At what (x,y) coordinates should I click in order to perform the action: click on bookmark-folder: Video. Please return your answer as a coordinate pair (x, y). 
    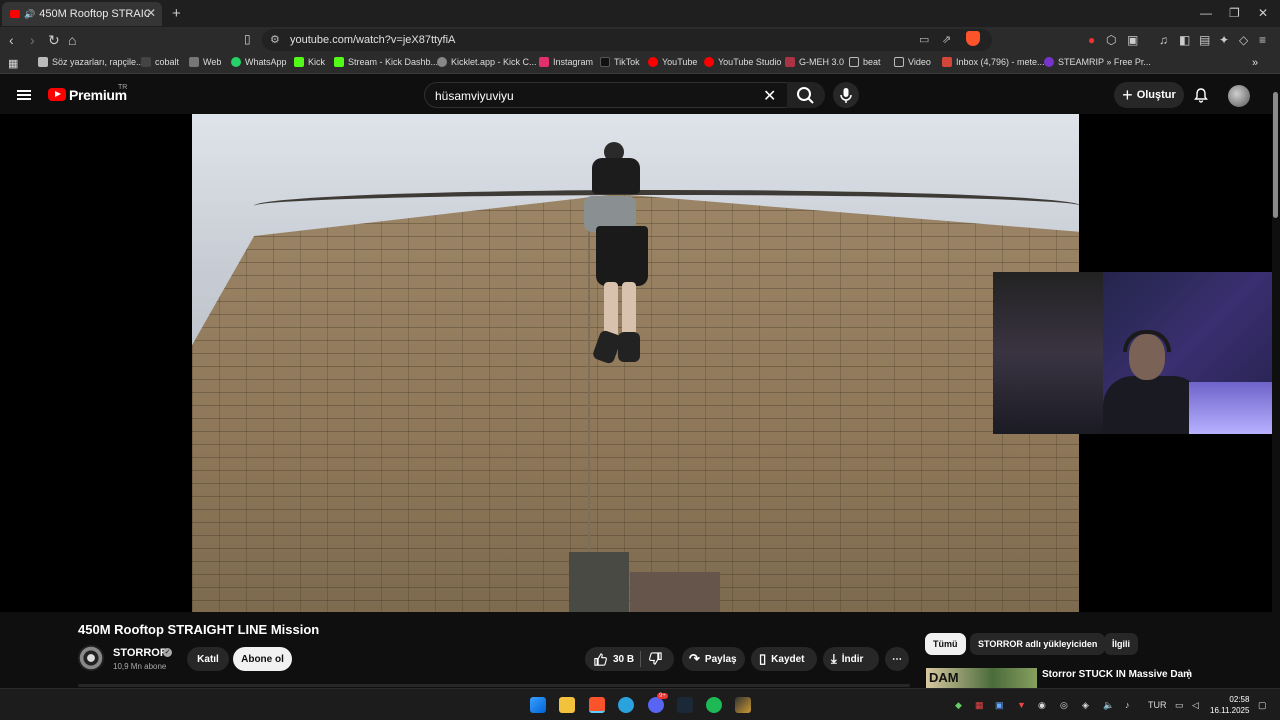
    Looking at the image, I should click on (912, 62).